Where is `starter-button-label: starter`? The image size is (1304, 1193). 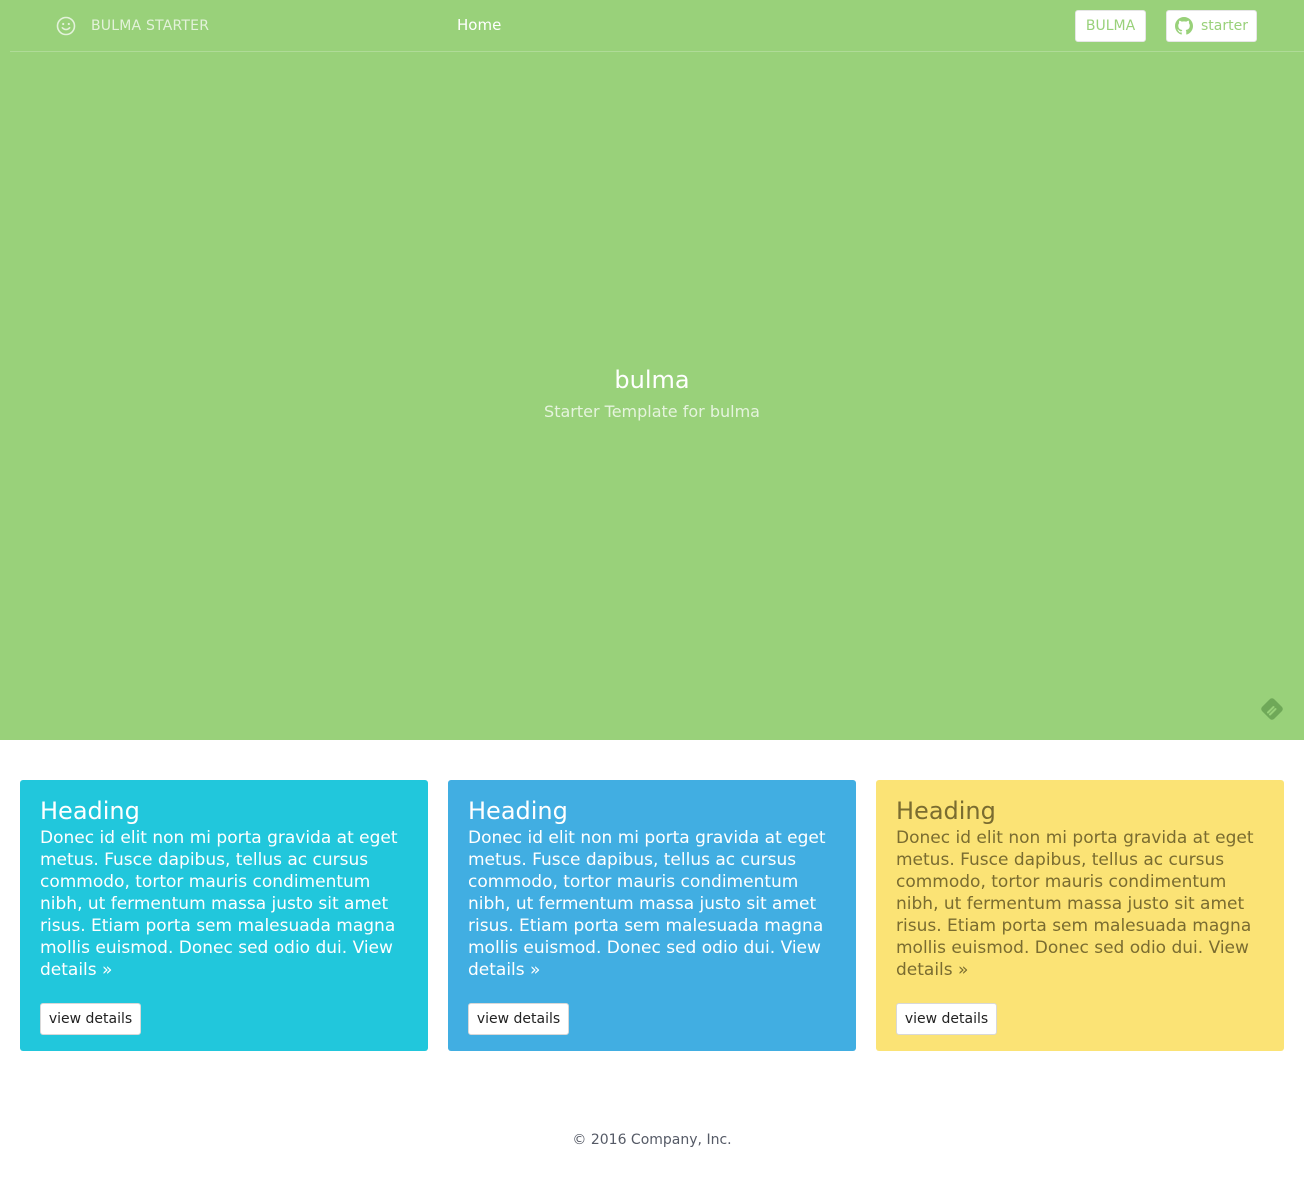 starter-button-label: starter is located at coordinates (1224, 26).